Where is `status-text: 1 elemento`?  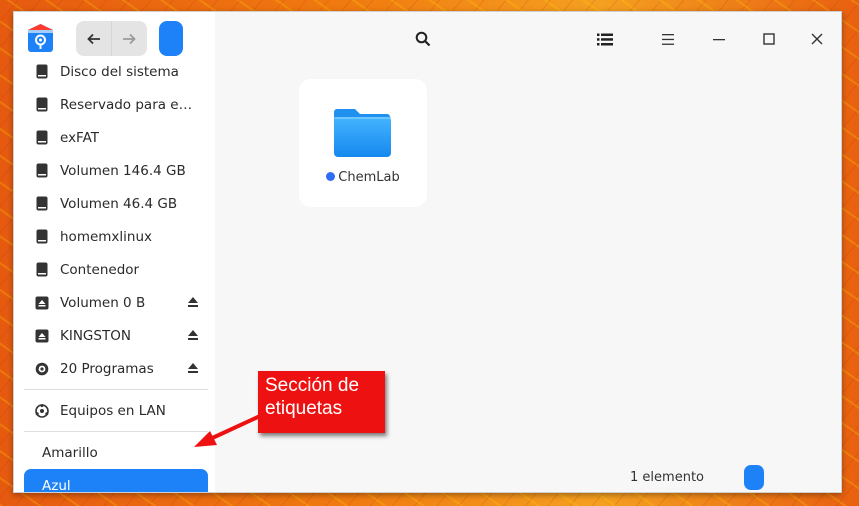 status-text: 1 elemento is located at coordinates (667, 477).